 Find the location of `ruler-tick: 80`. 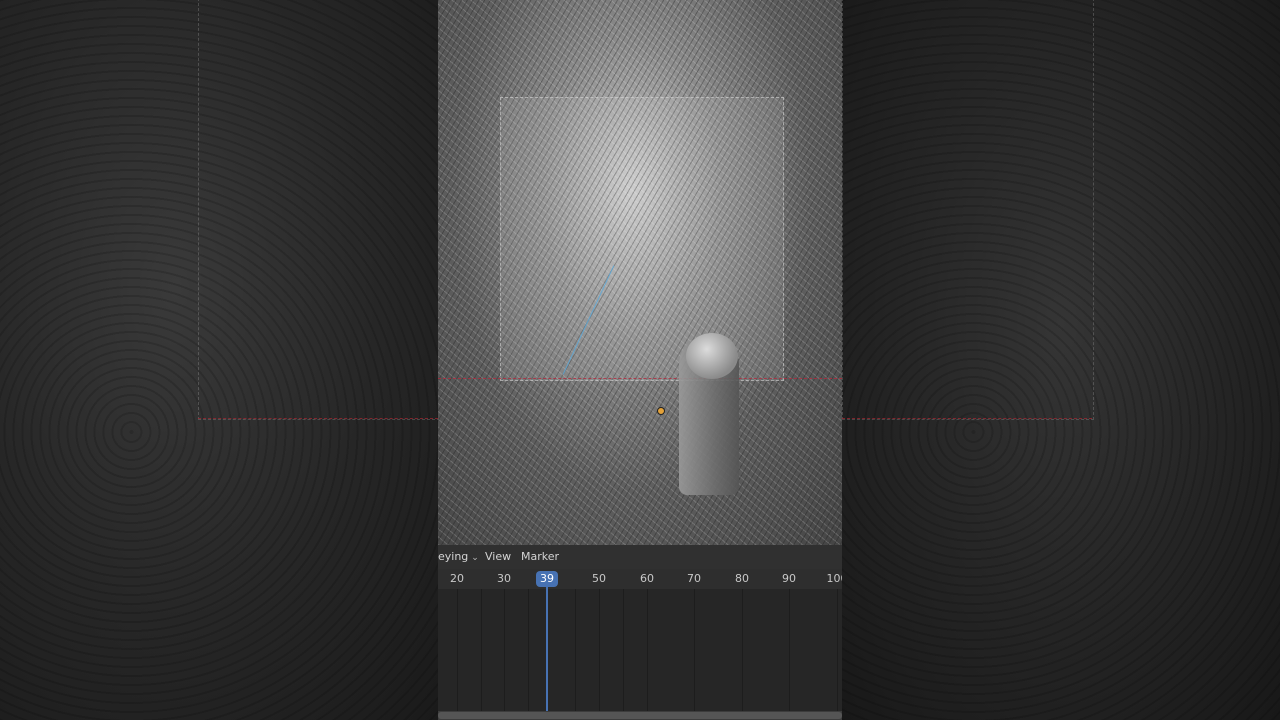

ruler-tick: 80 is located at coordinates (742, 578).